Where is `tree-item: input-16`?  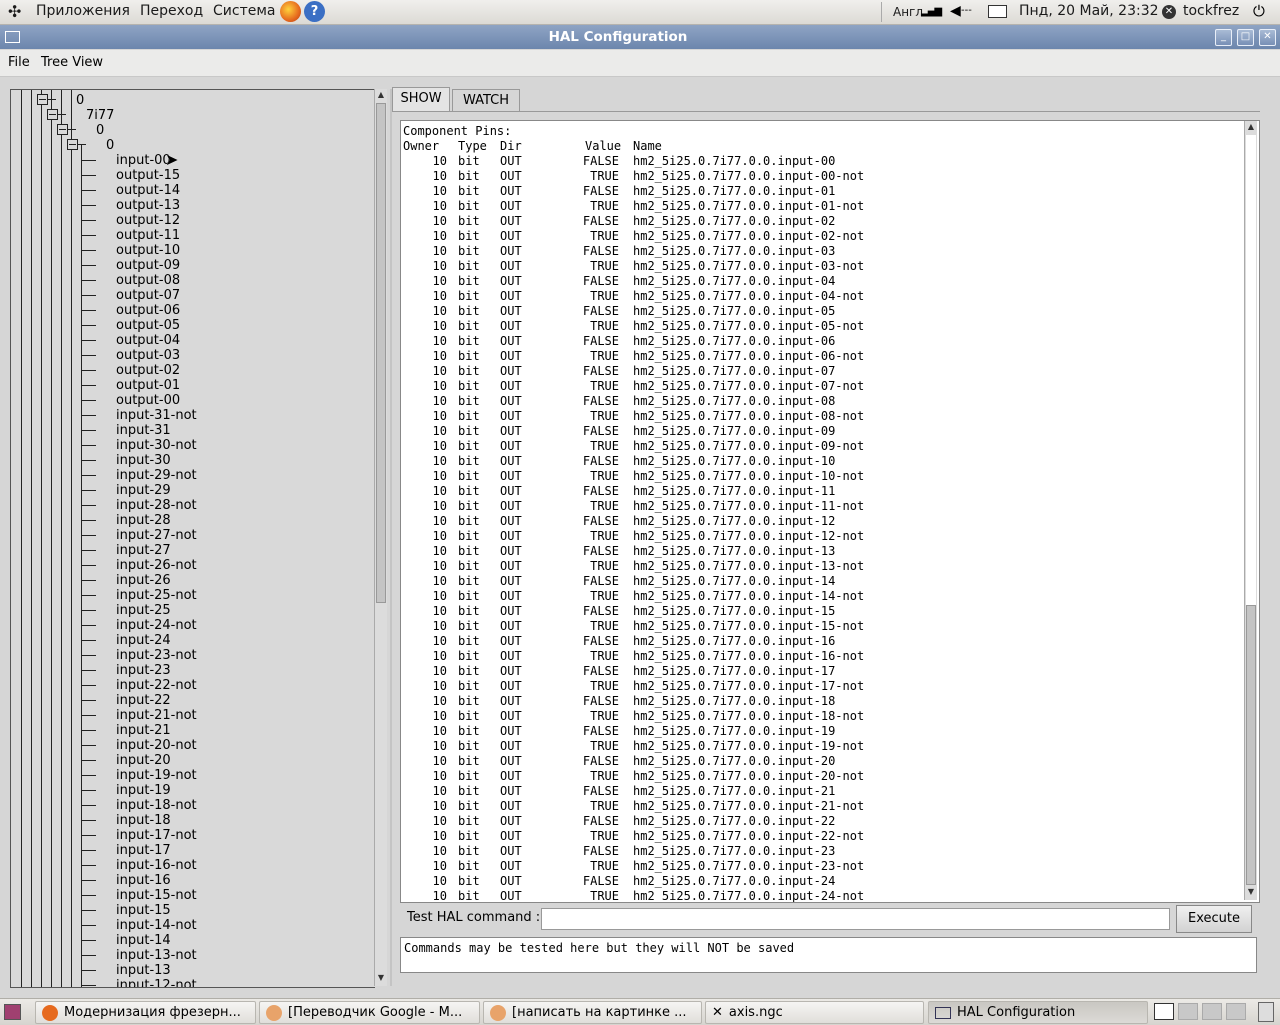 tree-item: input-16 is located at coordinates (143, 880).